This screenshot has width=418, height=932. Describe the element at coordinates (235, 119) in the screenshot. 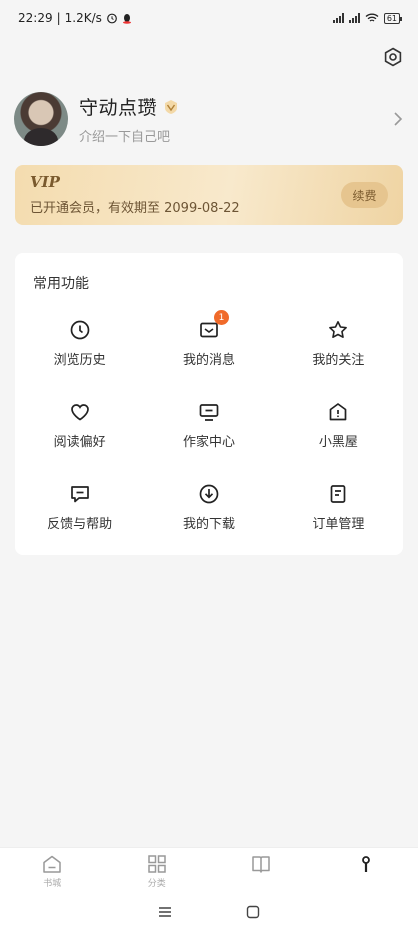

I see `profile-text: 守动点瓒 介绍一下自己吧` at that location.